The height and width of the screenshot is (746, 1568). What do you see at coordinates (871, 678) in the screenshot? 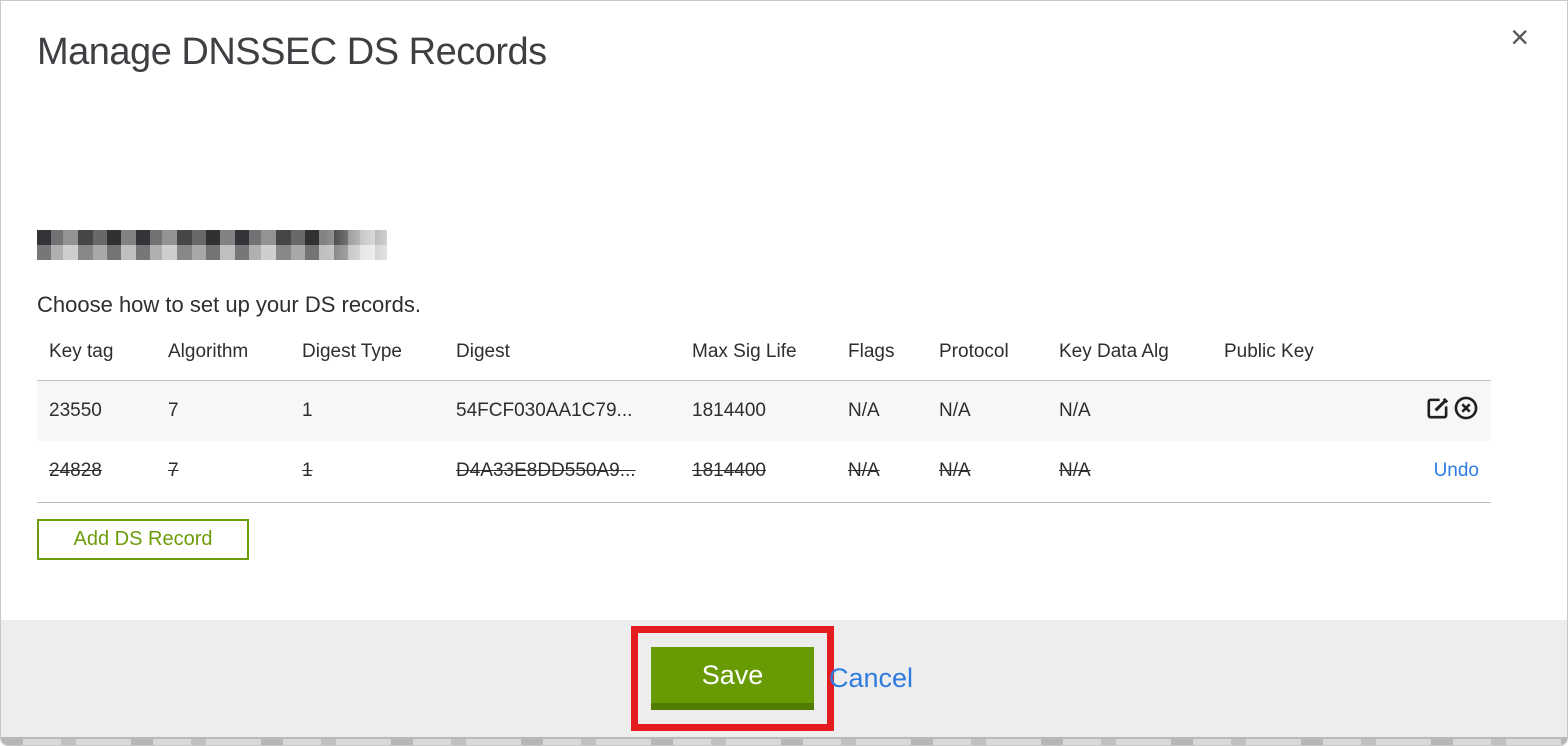
I see `cancel-link: Cancel` at bounding box center [871, 678].